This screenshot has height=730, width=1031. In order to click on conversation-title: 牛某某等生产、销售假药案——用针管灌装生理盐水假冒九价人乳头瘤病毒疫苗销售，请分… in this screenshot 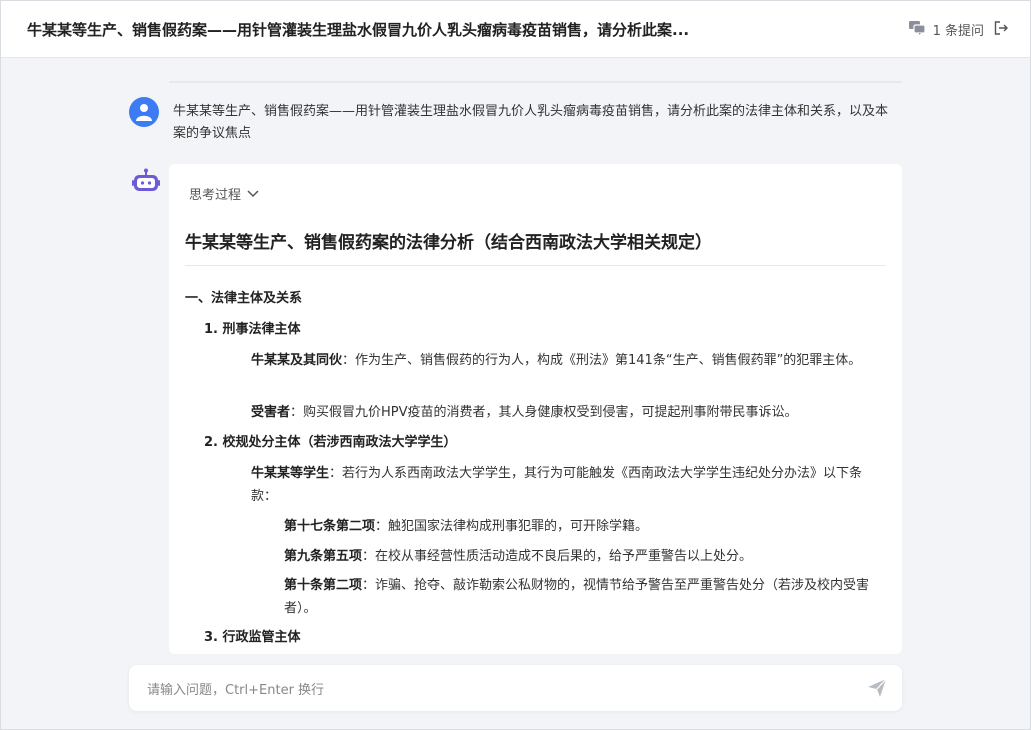, I will do `click(358, 30)`.